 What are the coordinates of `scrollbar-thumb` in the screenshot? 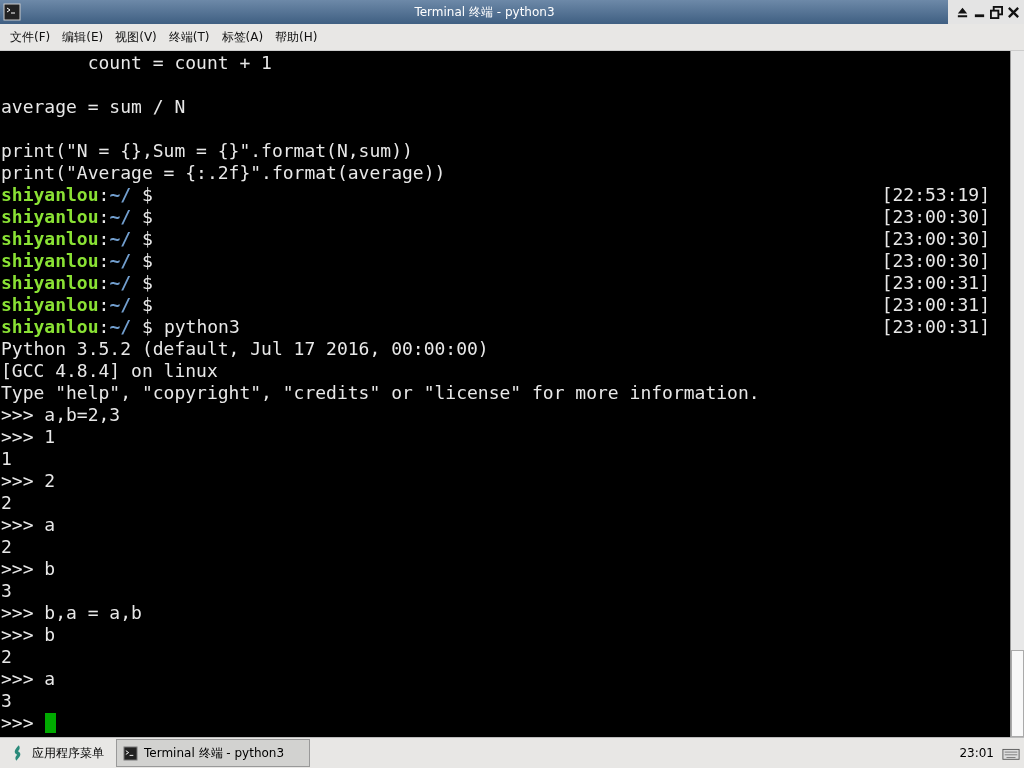 It's located at (1017, 693).